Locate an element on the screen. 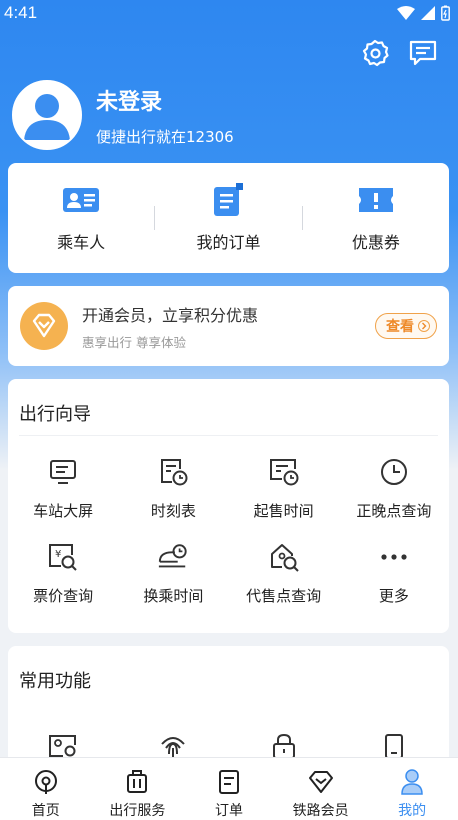  member-text: 开通会员，立享积分优惠 惠享出行 尊享体验 is located at coordinates (228, 326).